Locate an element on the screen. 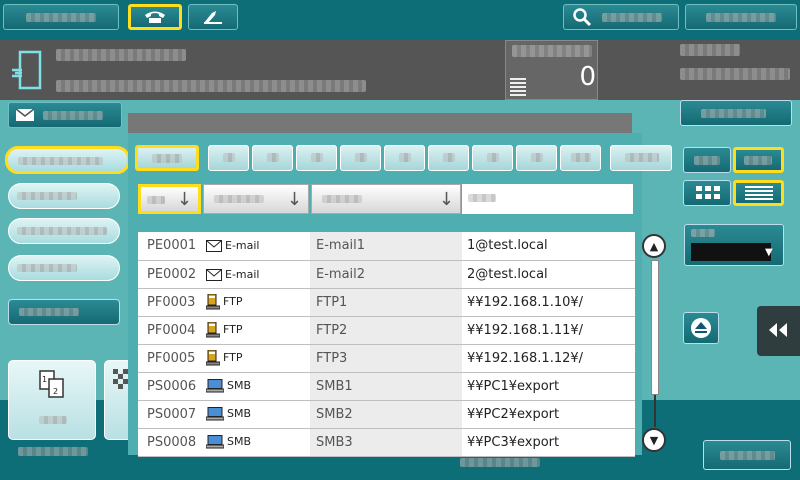  display-count-select: ▼ is located at coordinates (734, 245).